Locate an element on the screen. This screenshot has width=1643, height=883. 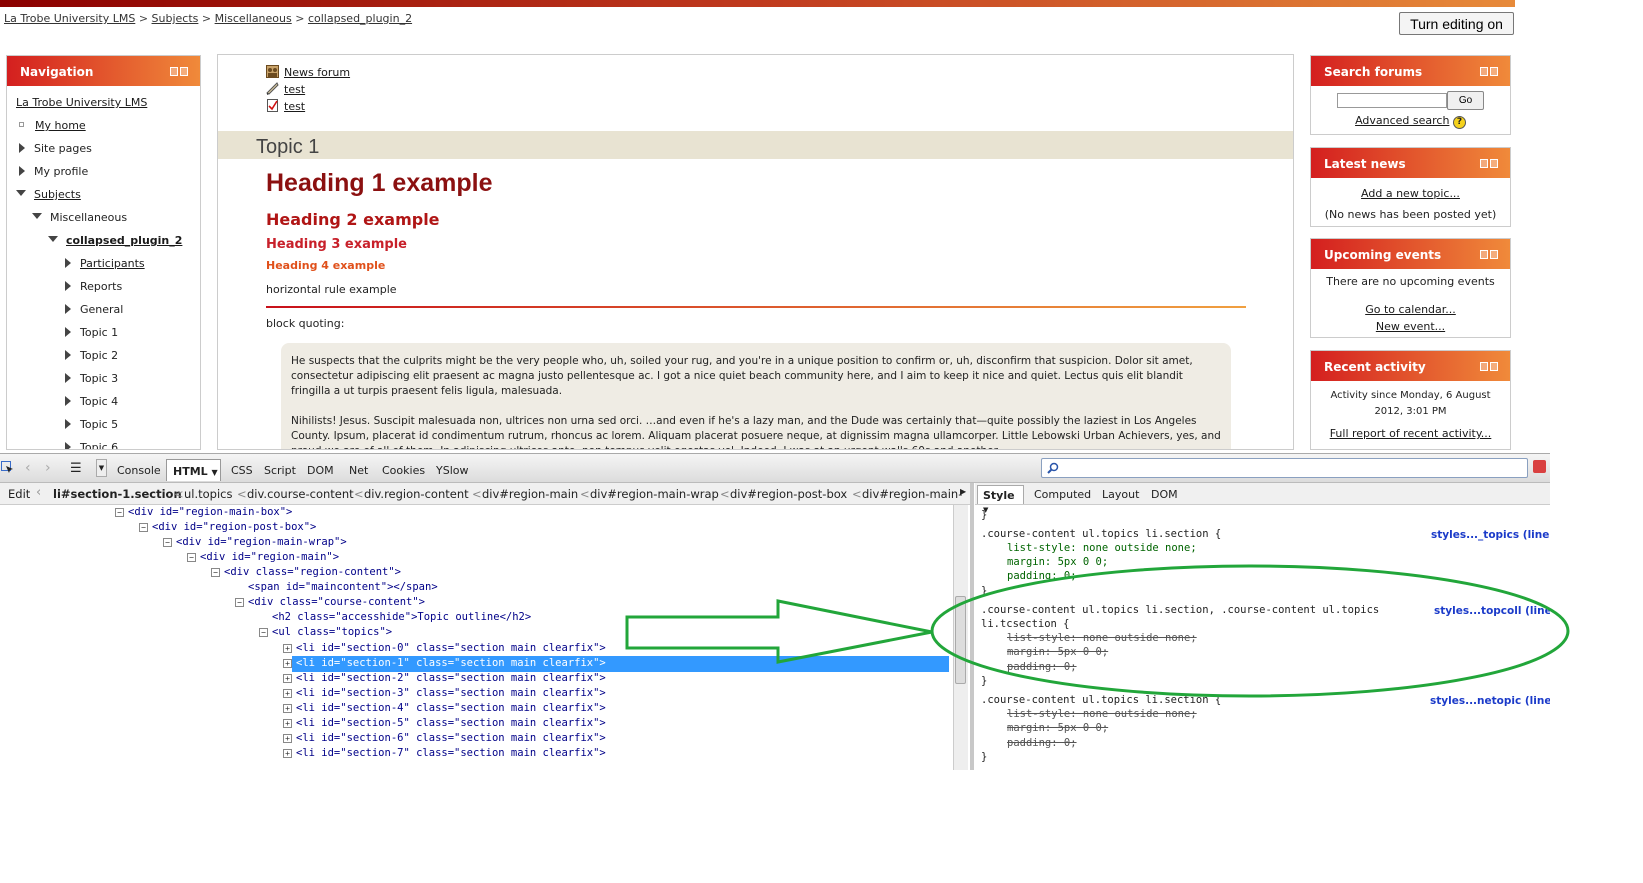
nav-topic-6: Topic 6 is located at coordinates (99, 445).